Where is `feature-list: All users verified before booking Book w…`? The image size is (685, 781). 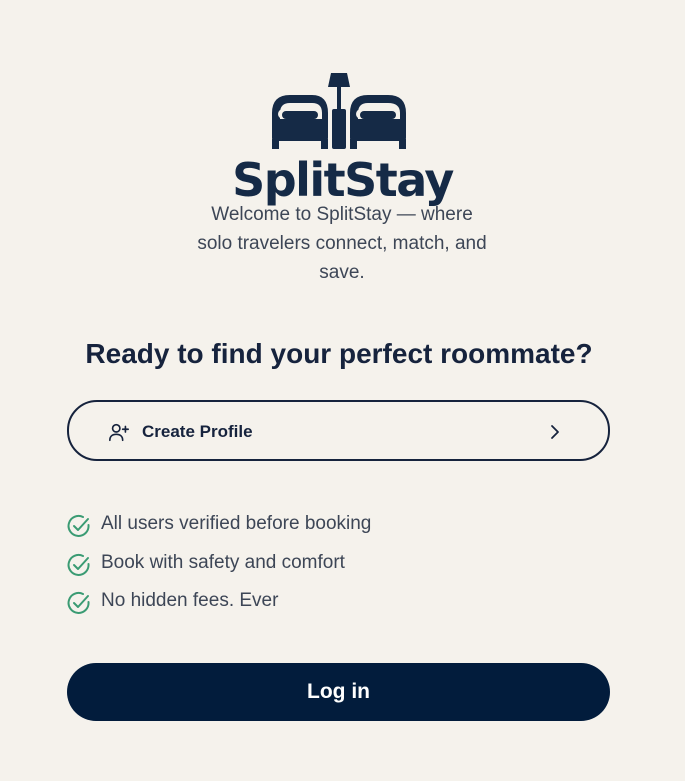
feature-list: All users verified before booking Book w… is located at coordinates (219, 568).